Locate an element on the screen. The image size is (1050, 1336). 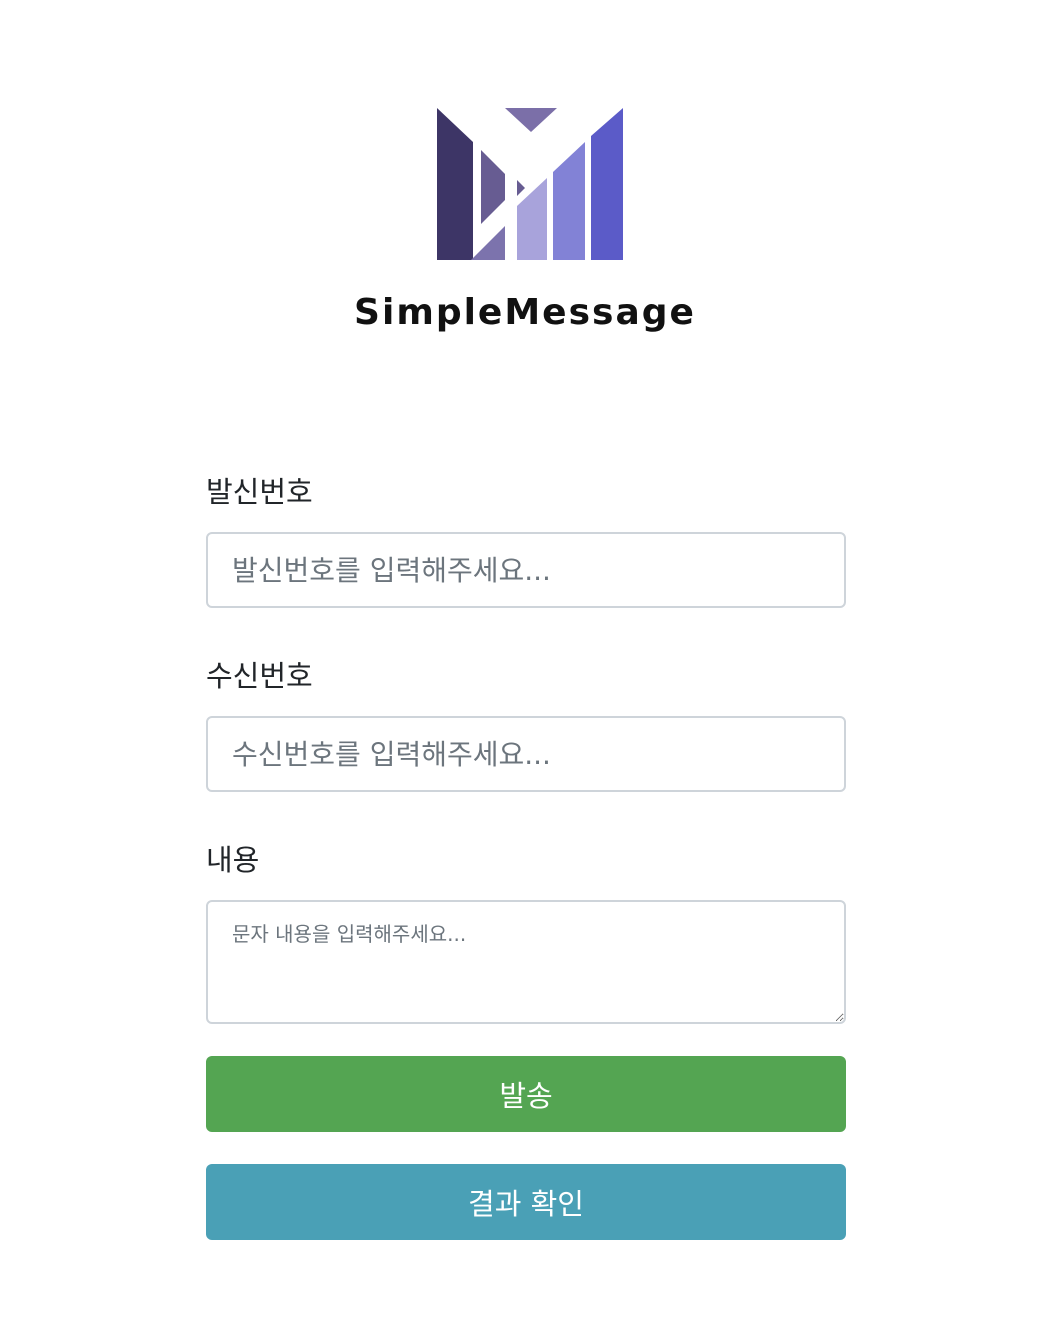
content-group: 내용 is located at coordinates (526, 931).